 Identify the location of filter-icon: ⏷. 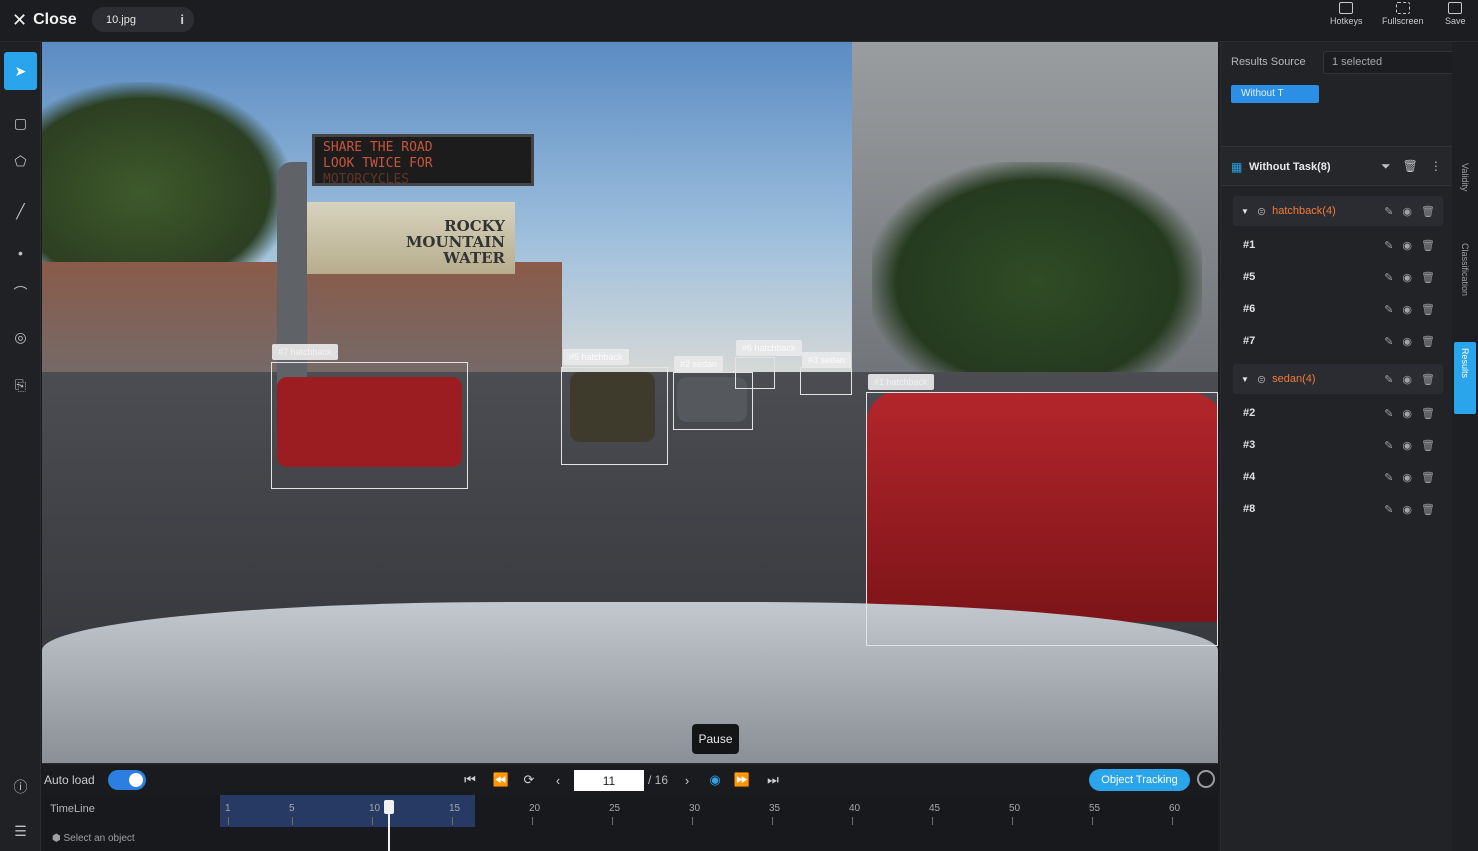
(1386, 166).